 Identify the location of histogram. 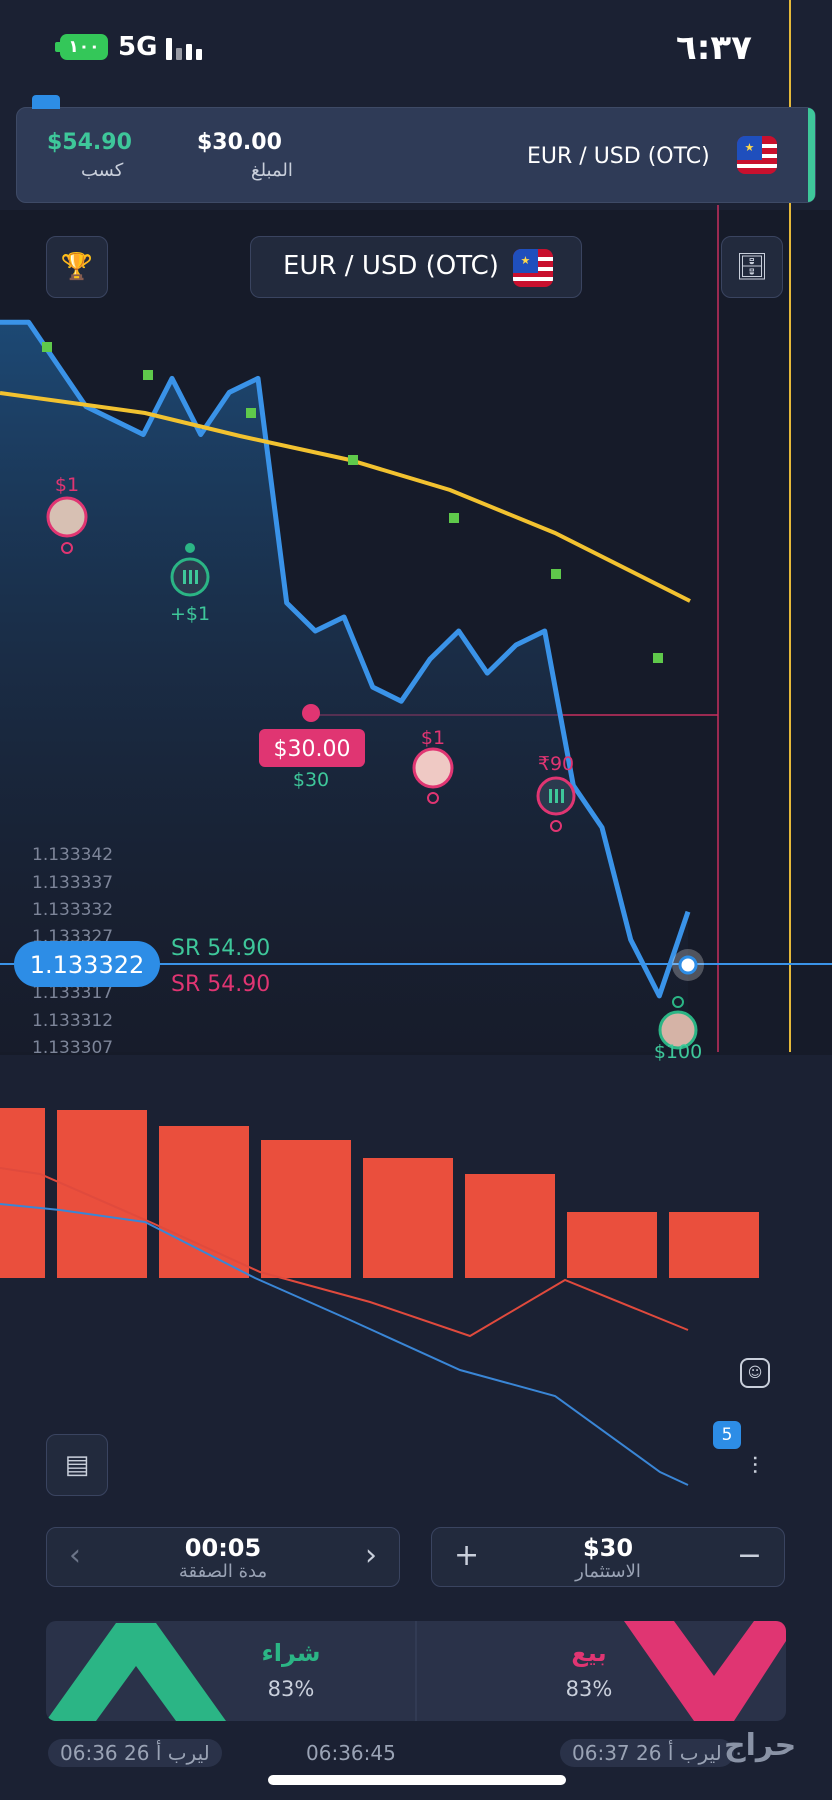
(379, 1193).